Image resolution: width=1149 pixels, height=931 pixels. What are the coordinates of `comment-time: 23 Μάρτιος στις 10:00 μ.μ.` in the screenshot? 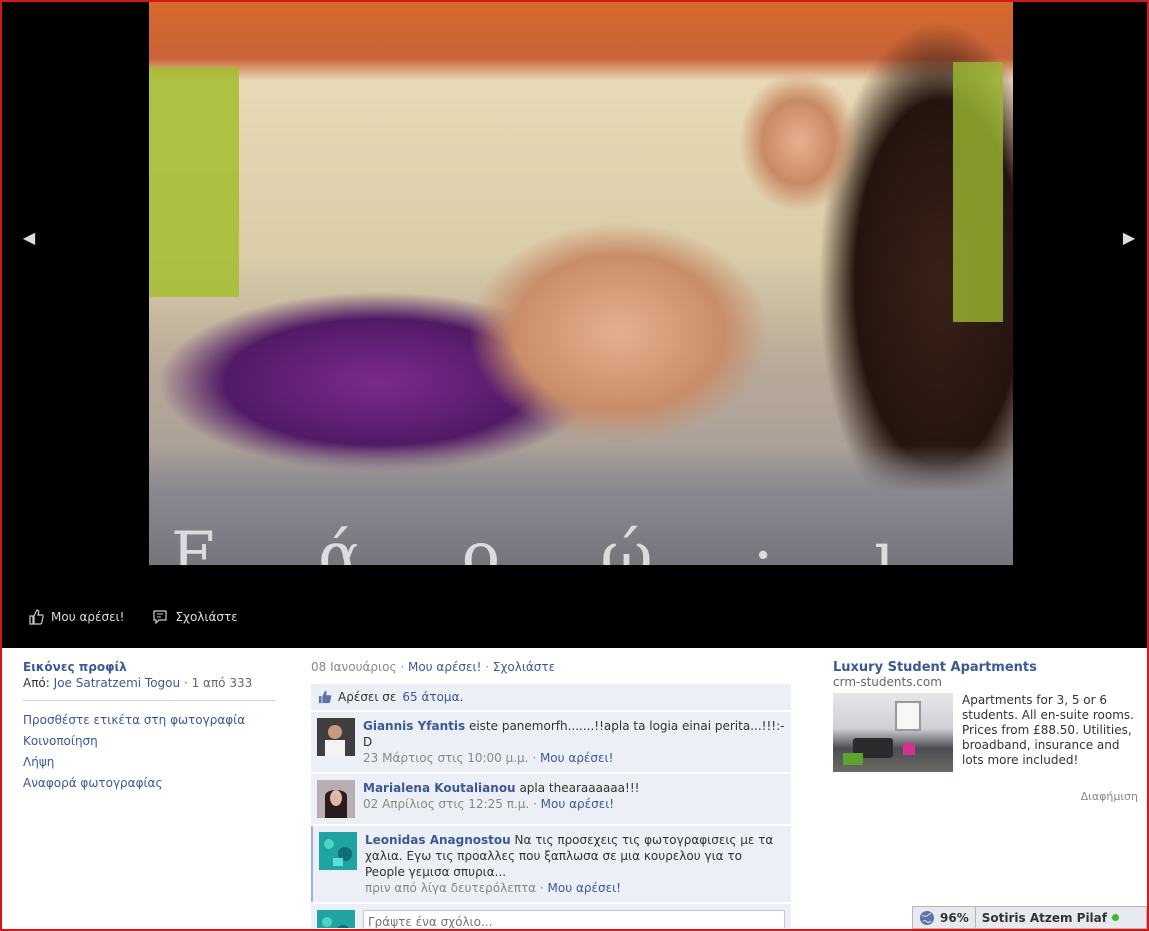 It's located at (446, 758).